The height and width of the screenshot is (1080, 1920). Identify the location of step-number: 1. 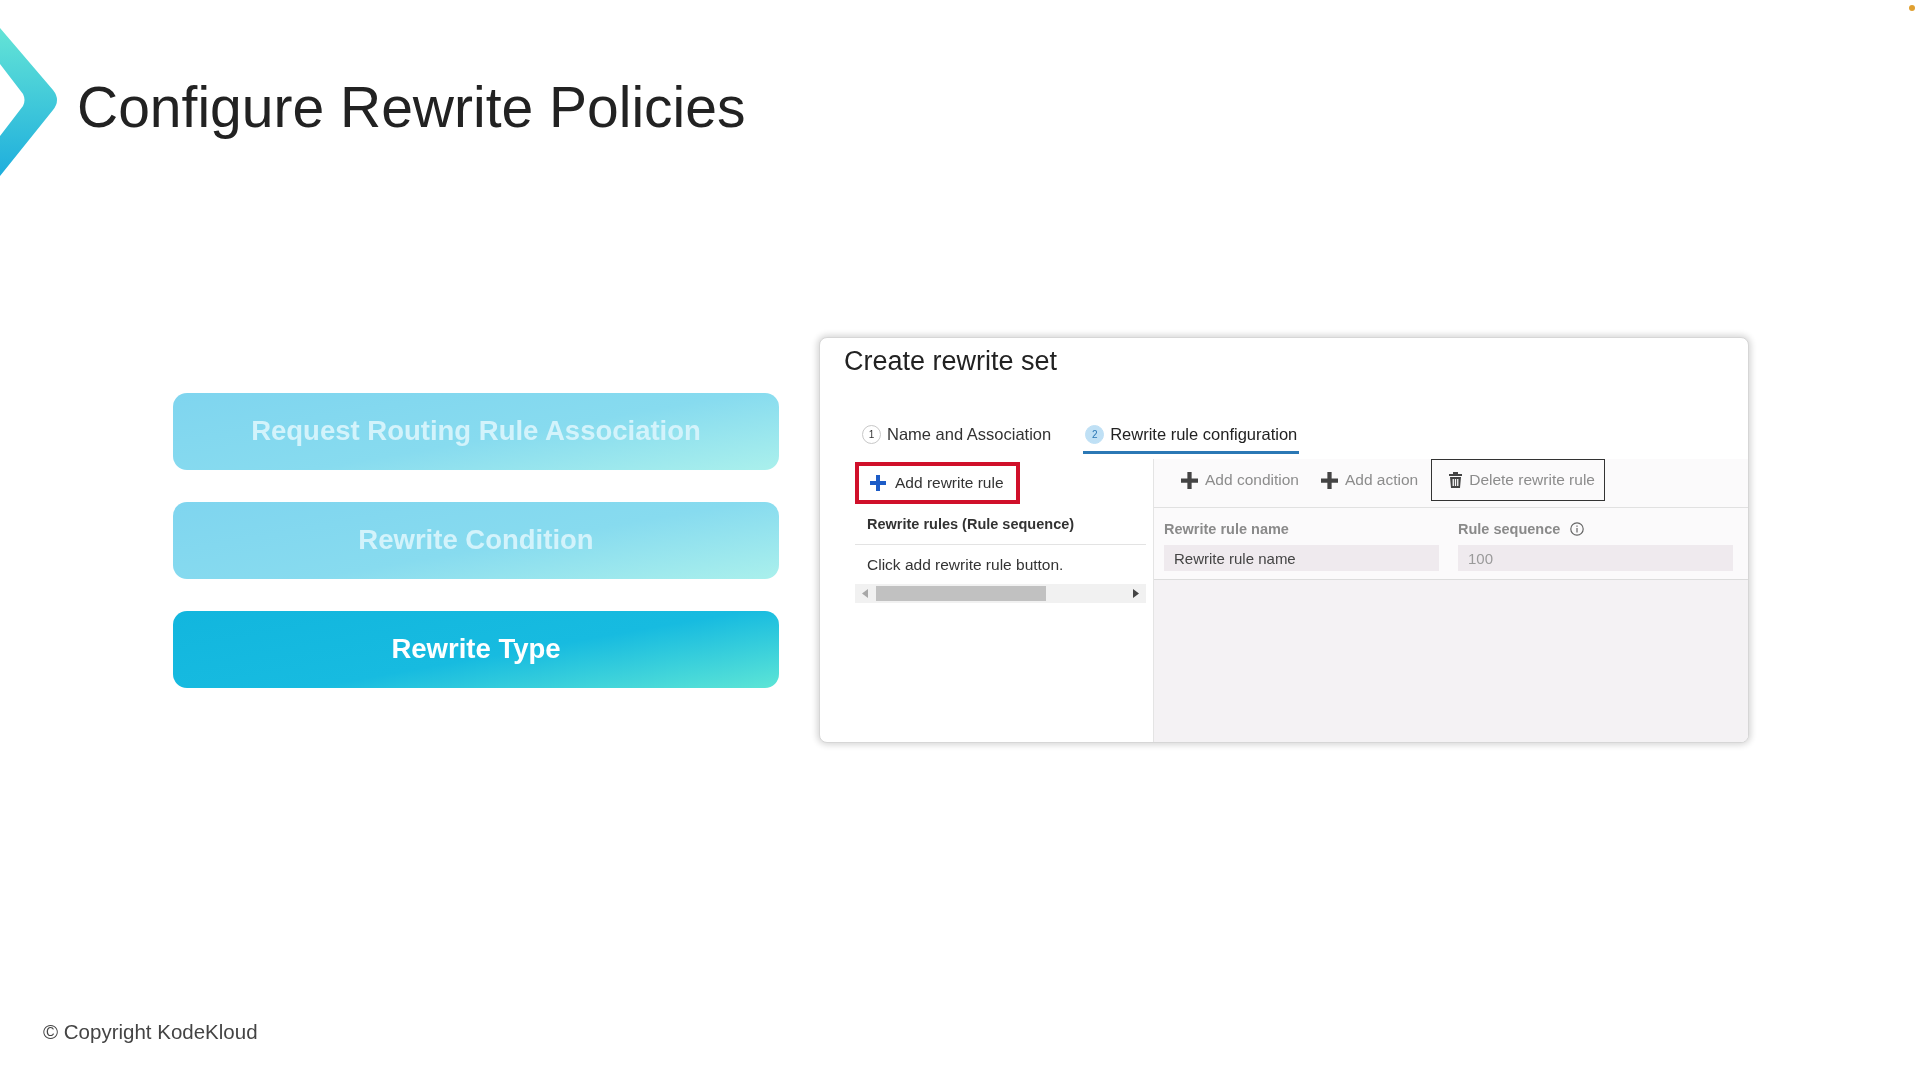
(871, 434).